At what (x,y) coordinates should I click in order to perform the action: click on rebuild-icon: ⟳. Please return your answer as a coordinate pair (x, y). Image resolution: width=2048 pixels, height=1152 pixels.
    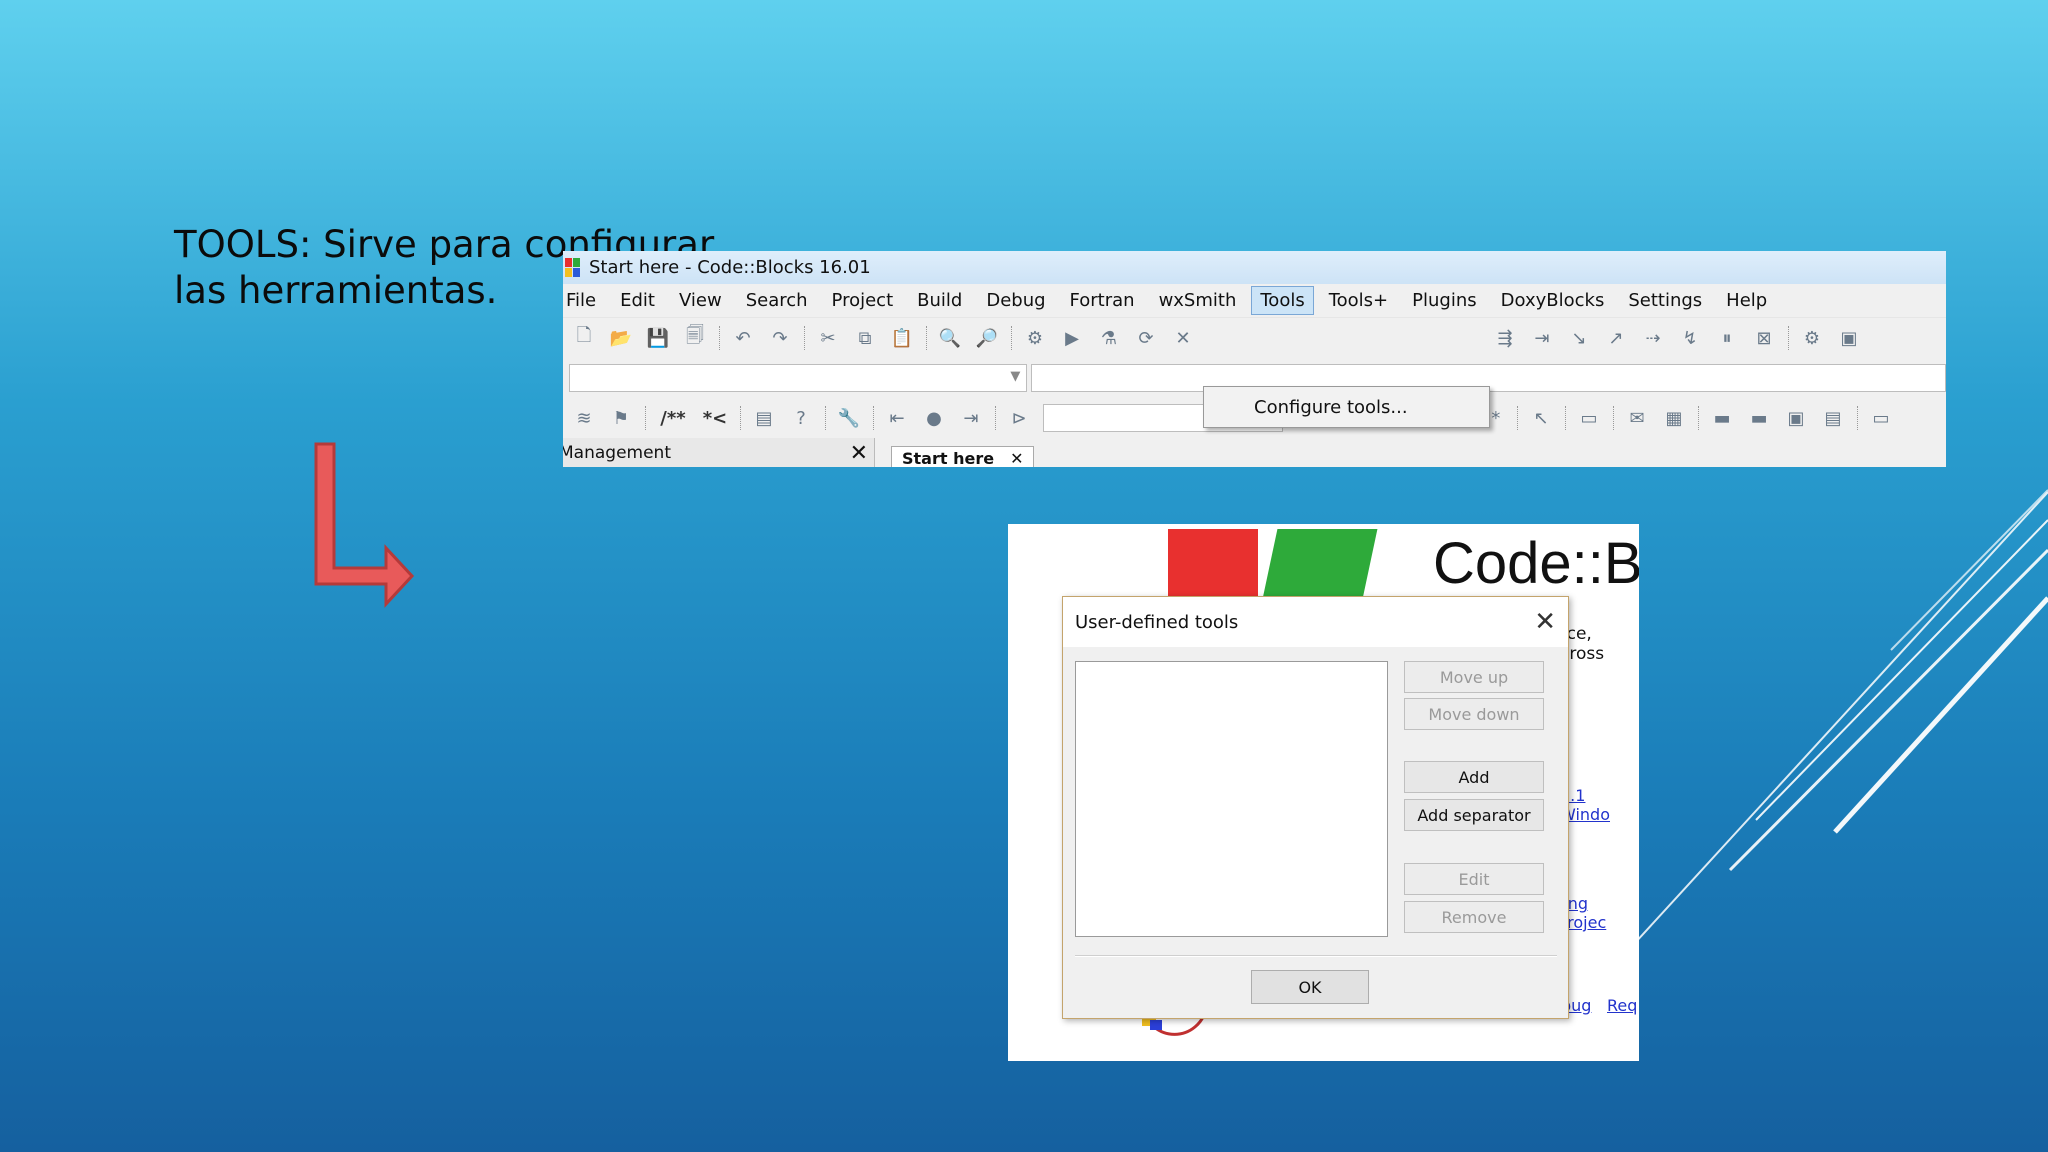
    Looking at the image, I should click on (1146, 338).